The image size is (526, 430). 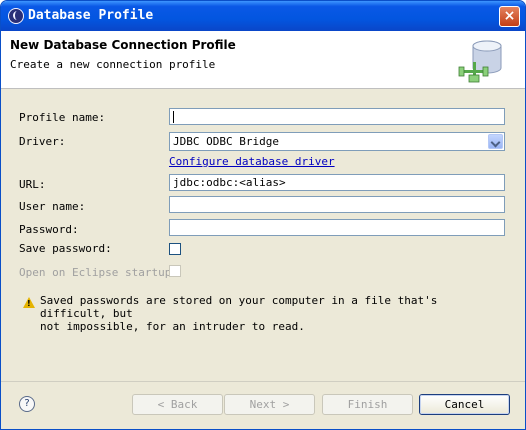 I want to click on user-name-label: User name:, so click(x=52, y=206).